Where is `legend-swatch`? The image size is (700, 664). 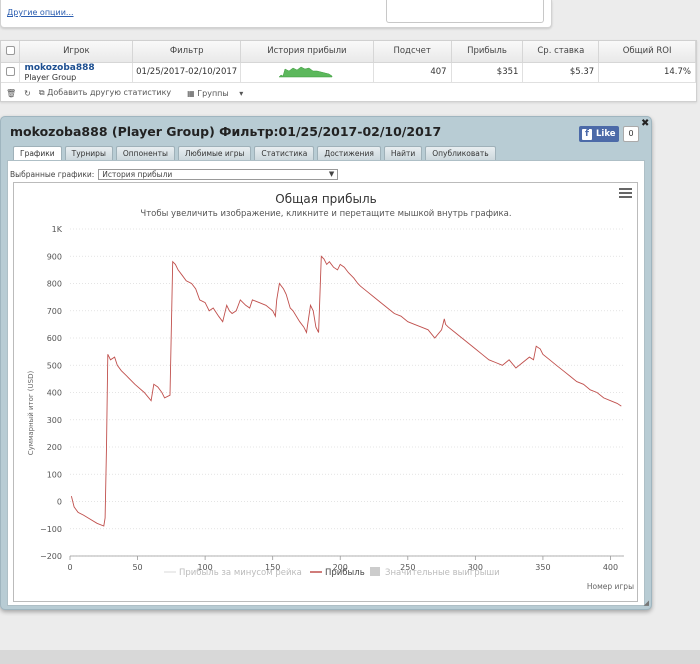
legend-swatch is located at coordinates (375, 571).